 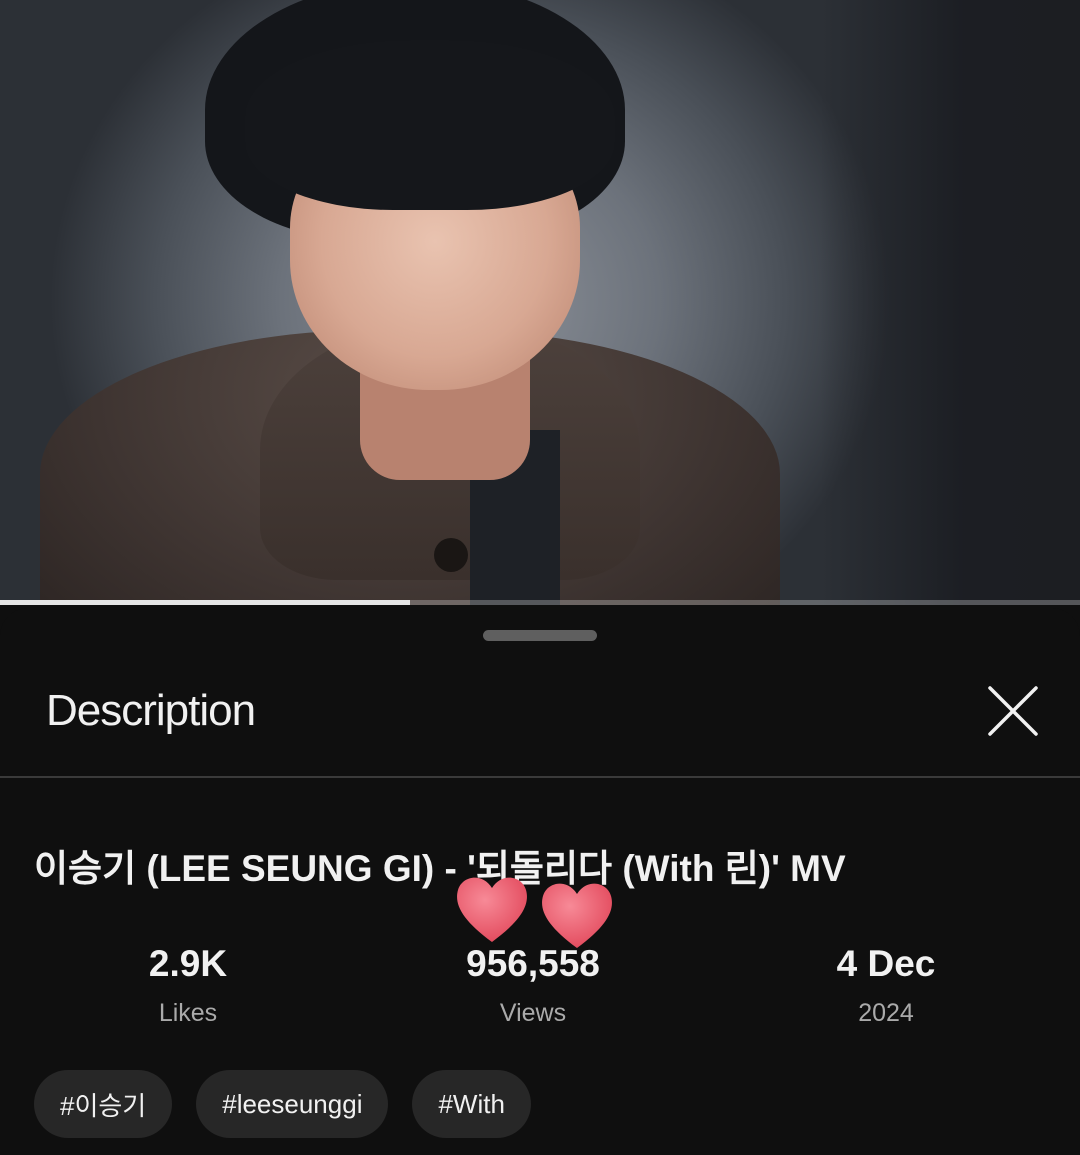 I want to click on stat-date: 4 Dec 2024, so click(x=886, y=985).